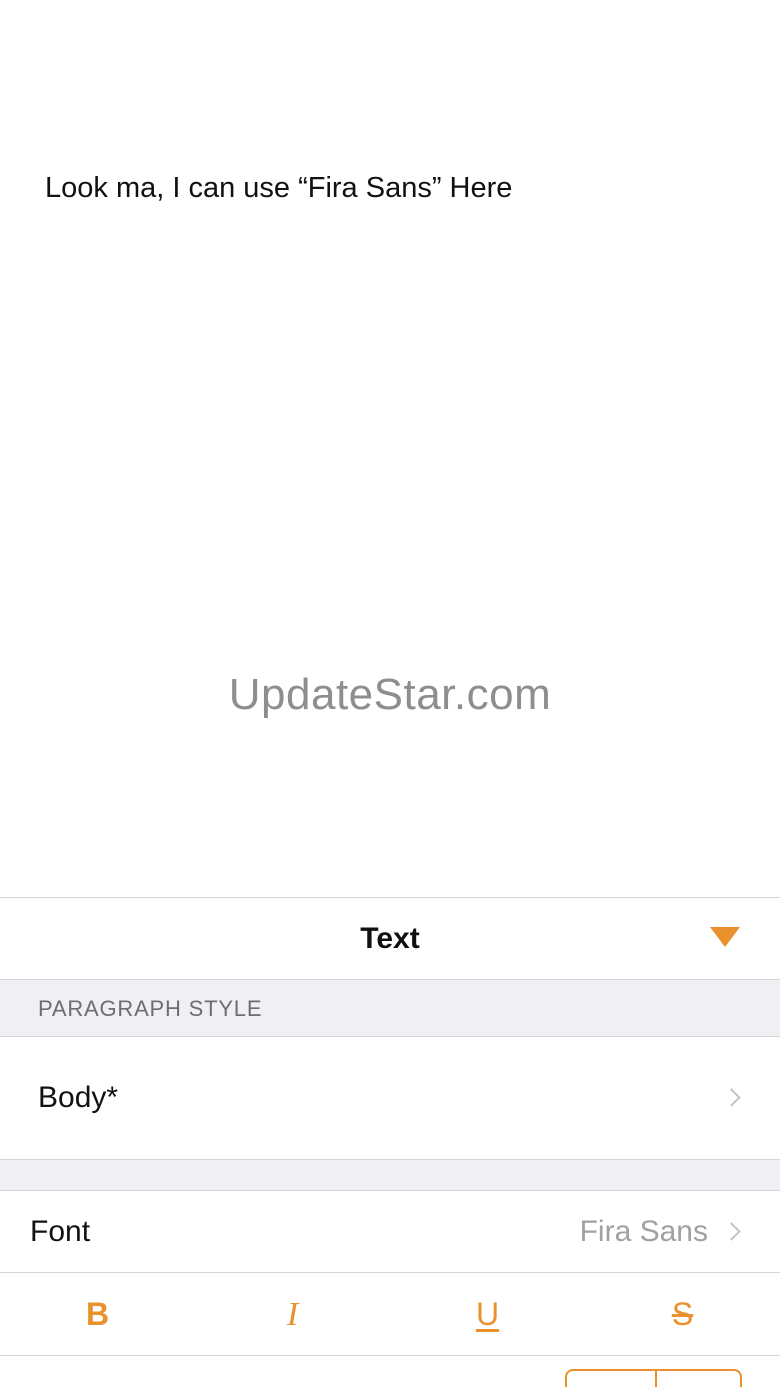  What do you see at coordinates (60, 1231) in the screenshot?
I see `font-label: Font` at bounding box center [60, 1231].